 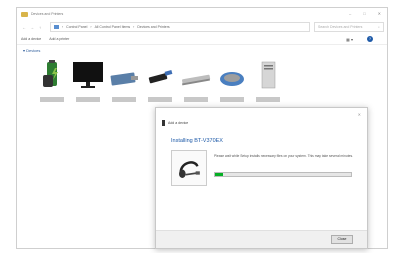 I want to click on up-button: ↑, so click(x=40, y=27).